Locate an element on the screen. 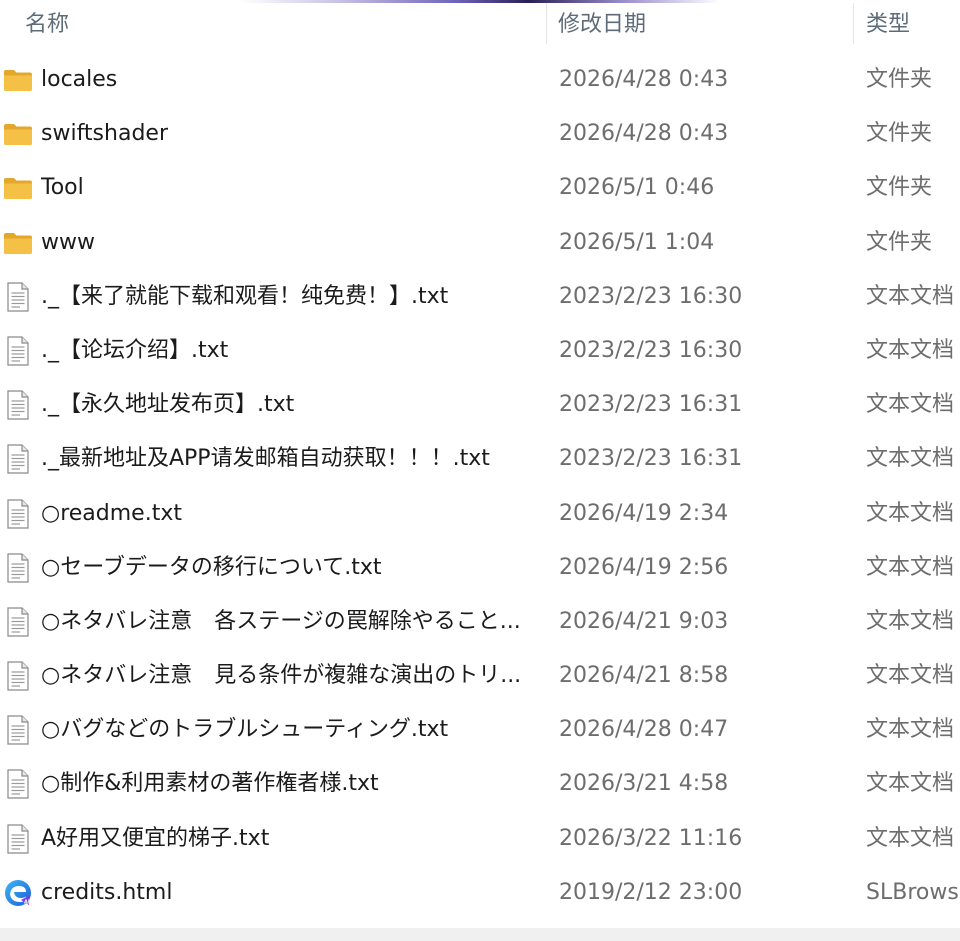 The image size is (960, 941). column-header-date: 修改日期 is located at coordinates (602, 22).